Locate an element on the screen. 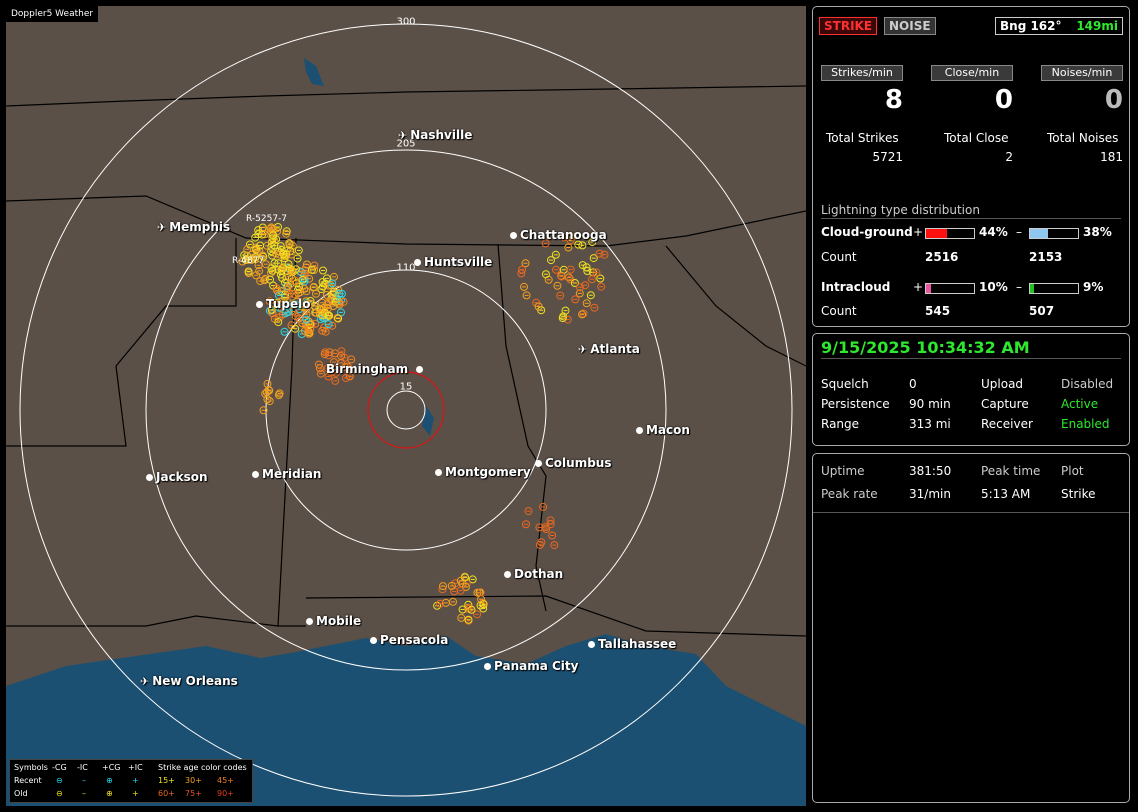 This screenshot has height=812, width=1138. noises-per-min-label: Noises/min is located at coordinates (1082, 73).